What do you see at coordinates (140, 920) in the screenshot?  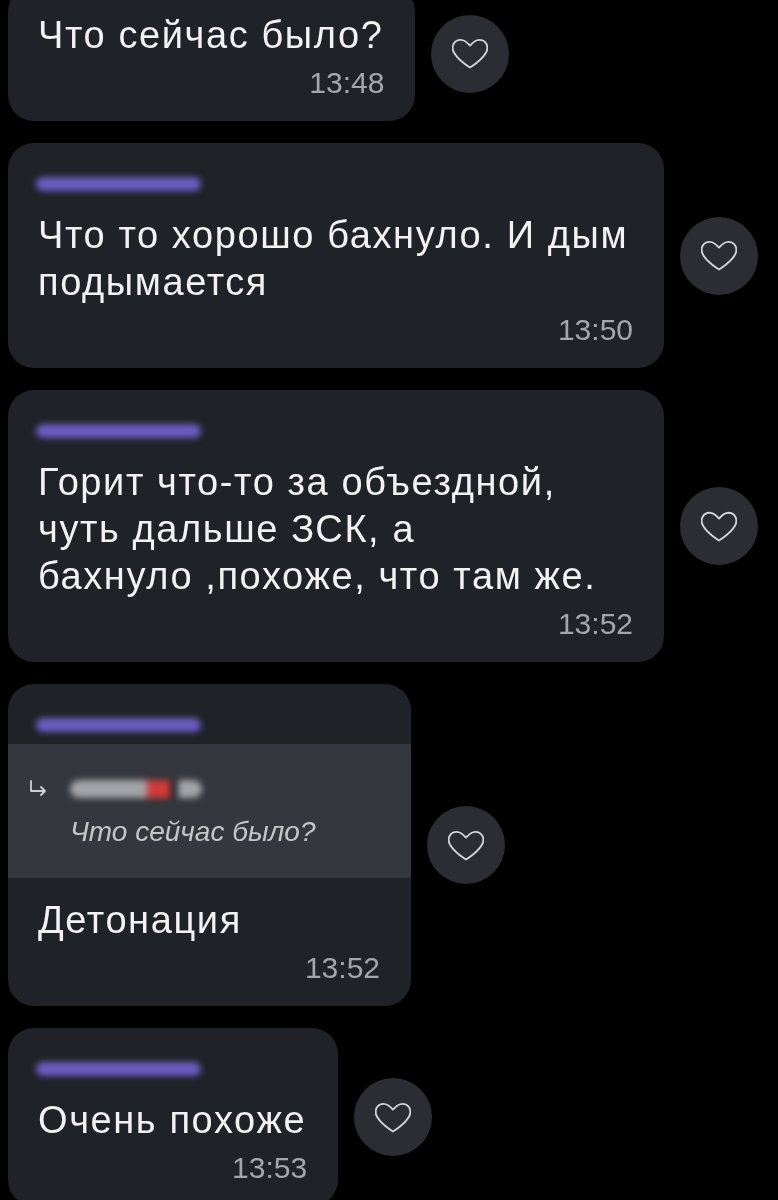 I see `message-text: Детонация` at bounding box center [140, 920].